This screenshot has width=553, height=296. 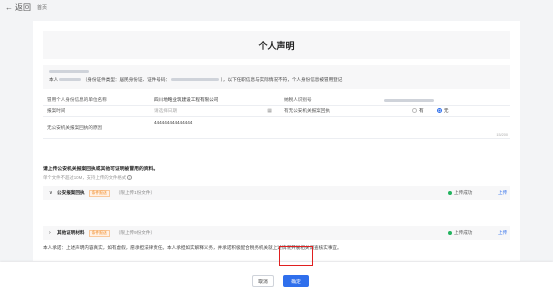 What do you see at coordinates (69, 72) in the screenshot?
I see `redacted-text` at bounding box center [69, 72].